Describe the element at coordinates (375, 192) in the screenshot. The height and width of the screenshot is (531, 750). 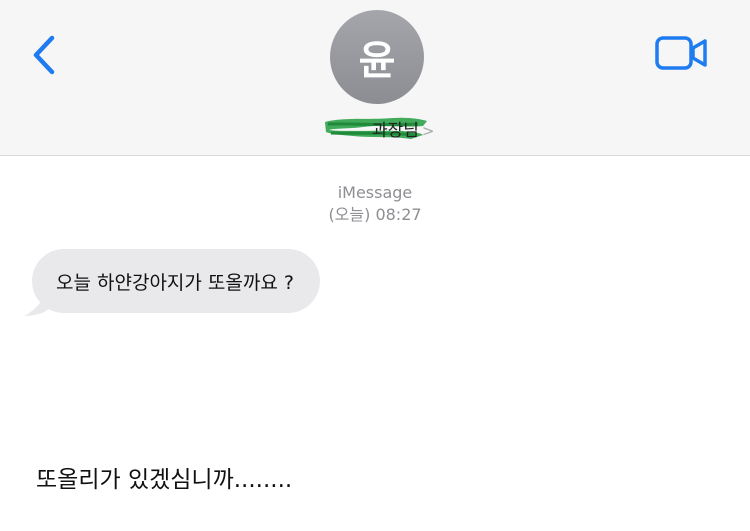
I see `service-label: iMessage` at that location.